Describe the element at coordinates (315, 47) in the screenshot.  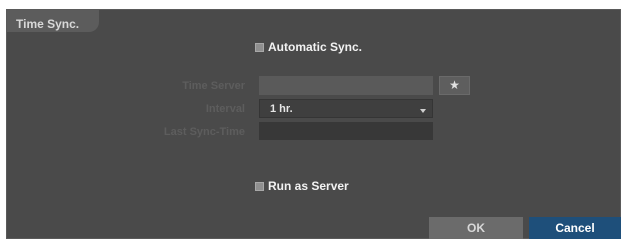
I see `automatic-sync-label: Automatic Sync.` at that location.